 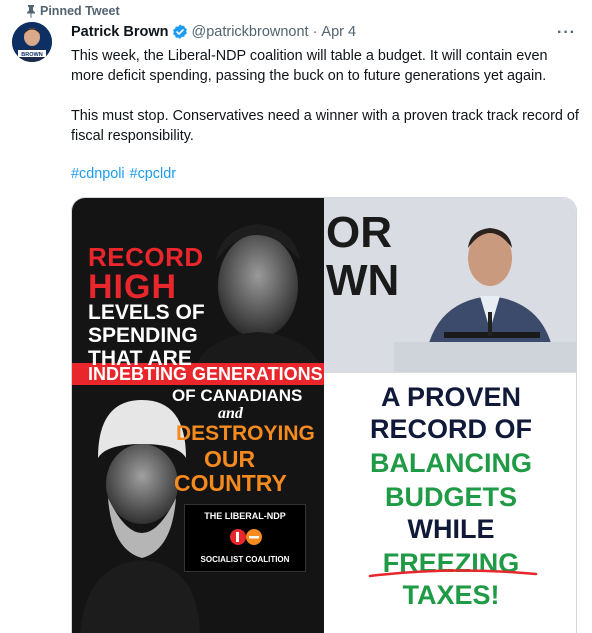 What do you see at coordinates (143, 335) in the screenshot?
I see `ad-text: SPENDING` at bounding box center [143, 335].